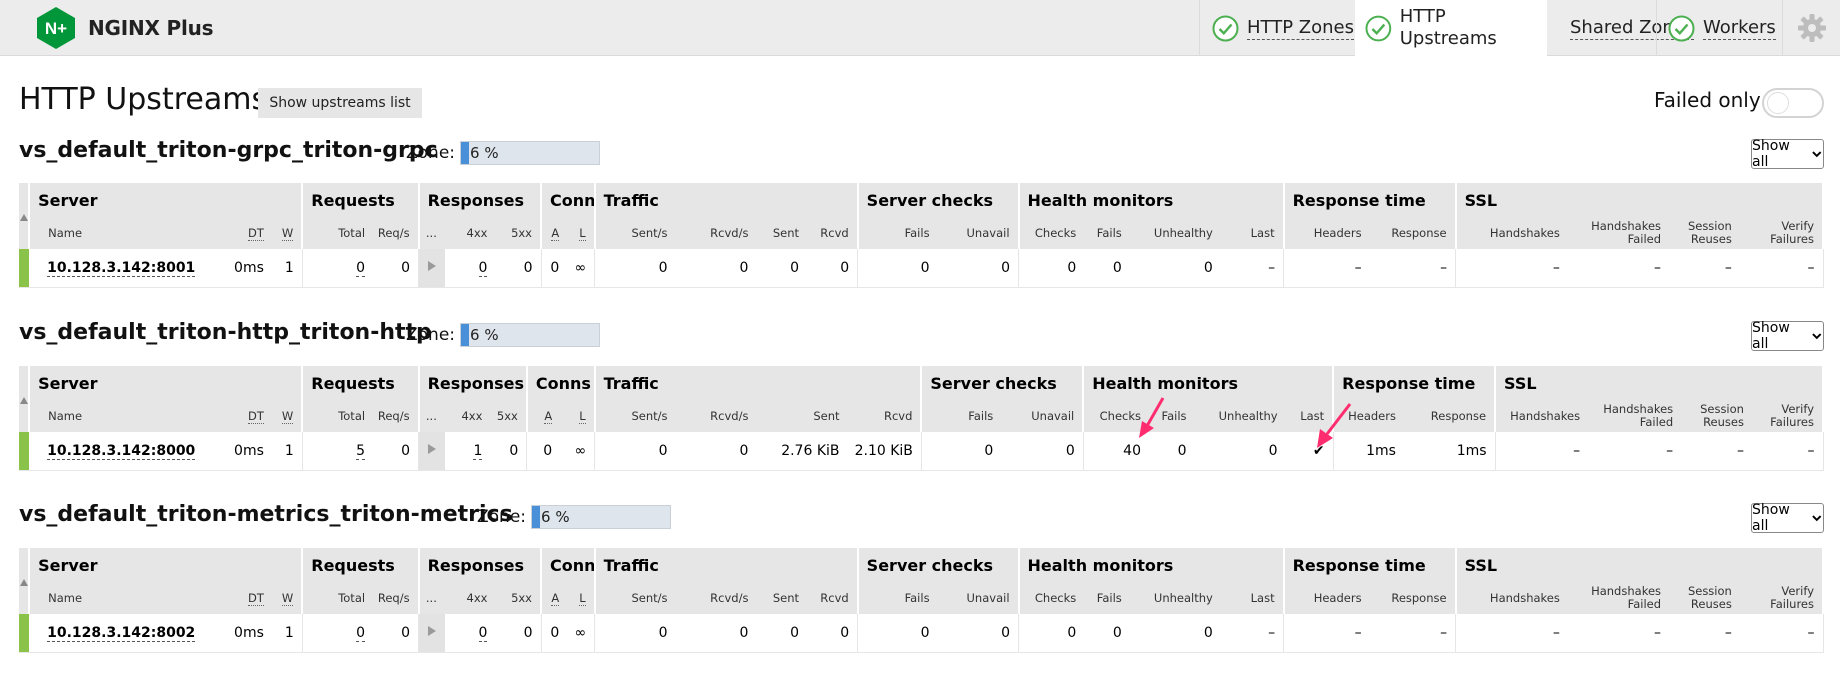  What do you see at coordinates (938, 565) in the screenshot?
I see `group-header-server-checks: Server checks` at bounding box center [938, 565].